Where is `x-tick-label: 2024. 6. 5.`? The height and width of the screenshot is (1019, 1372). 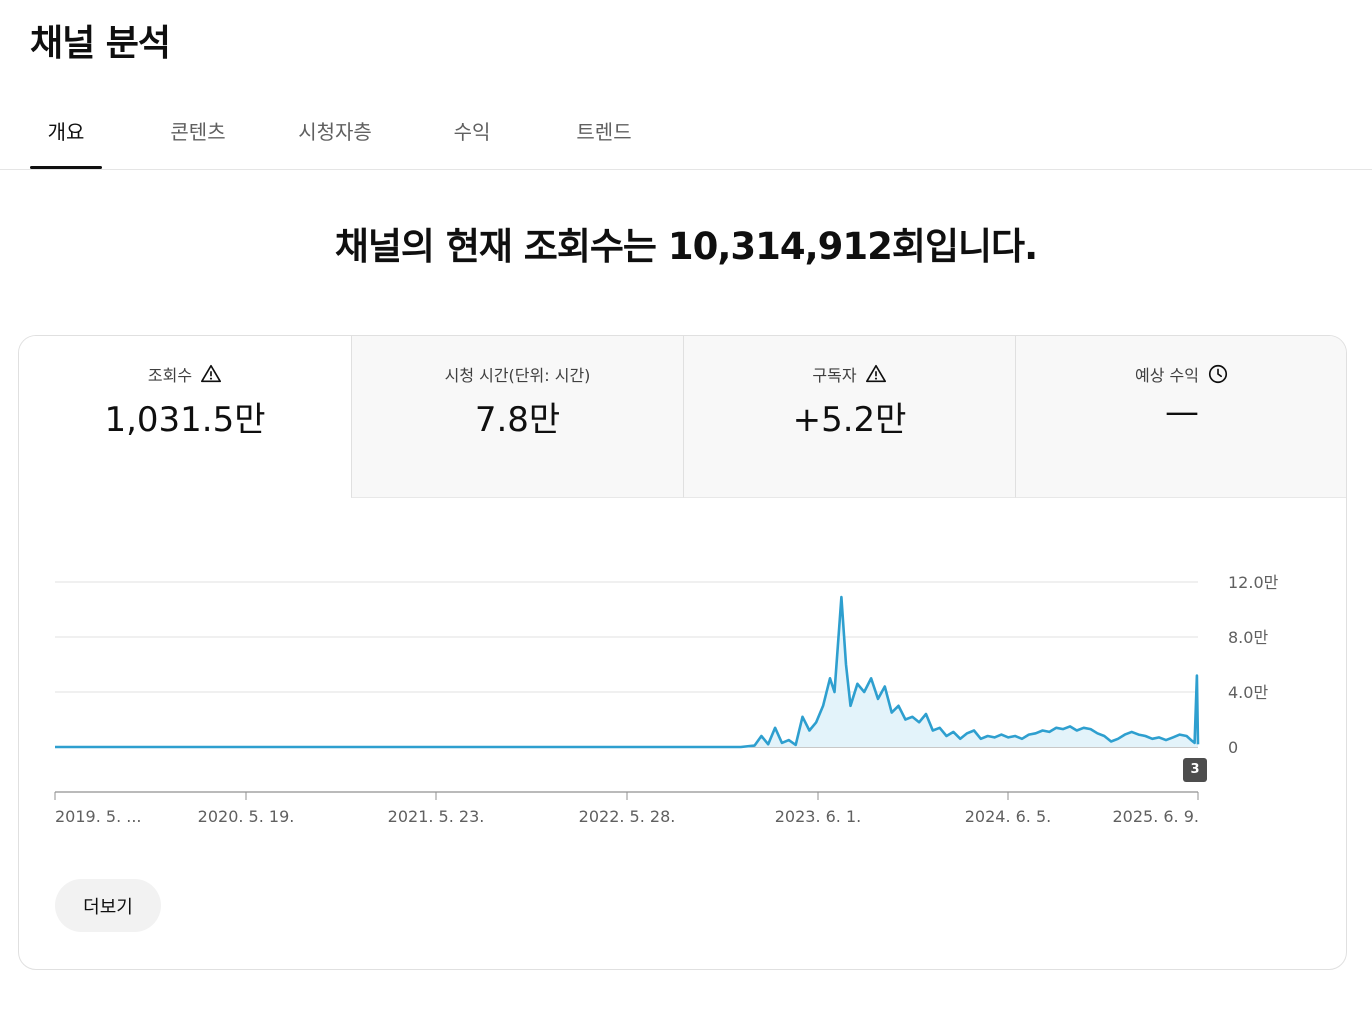 x-tick-label: 2024. 6. 5. is located at coordinates (1008, 816).